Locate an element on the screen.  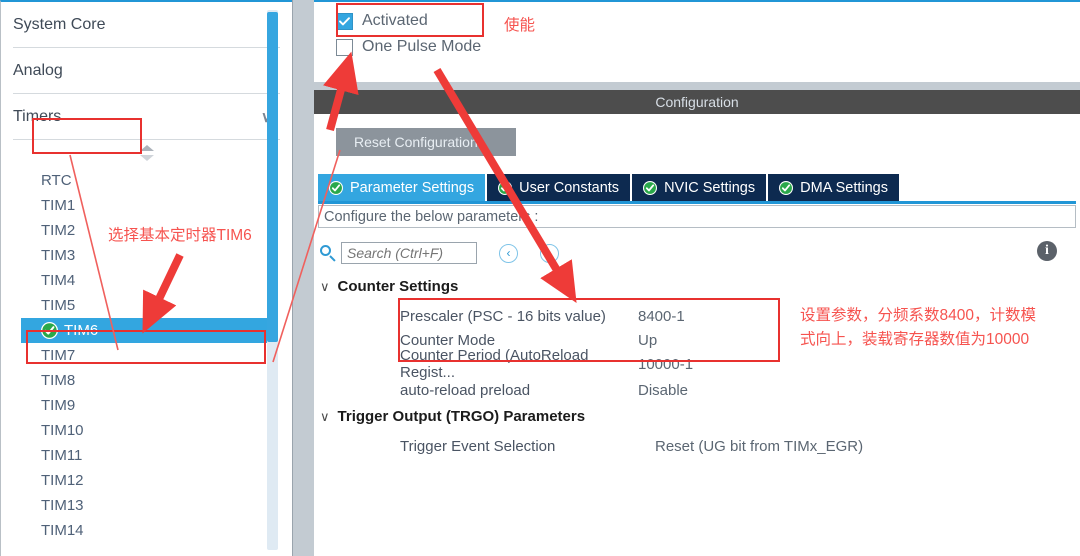
param-name: Prescaler (PSC - 16 bits value) is located at coordinates (503, 316).